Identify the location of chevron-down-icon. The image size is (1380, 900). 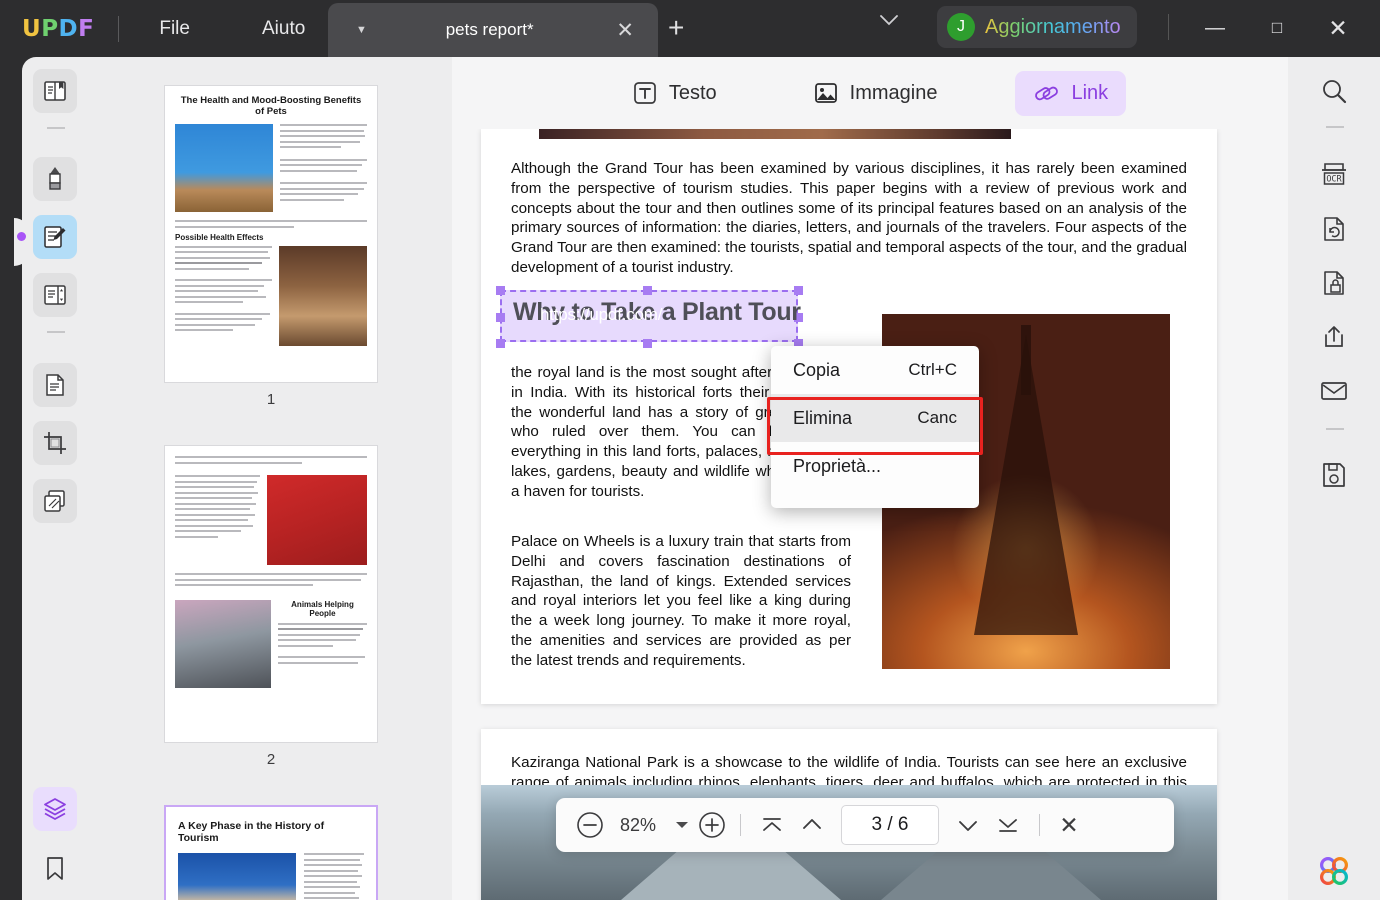
(889, 20).